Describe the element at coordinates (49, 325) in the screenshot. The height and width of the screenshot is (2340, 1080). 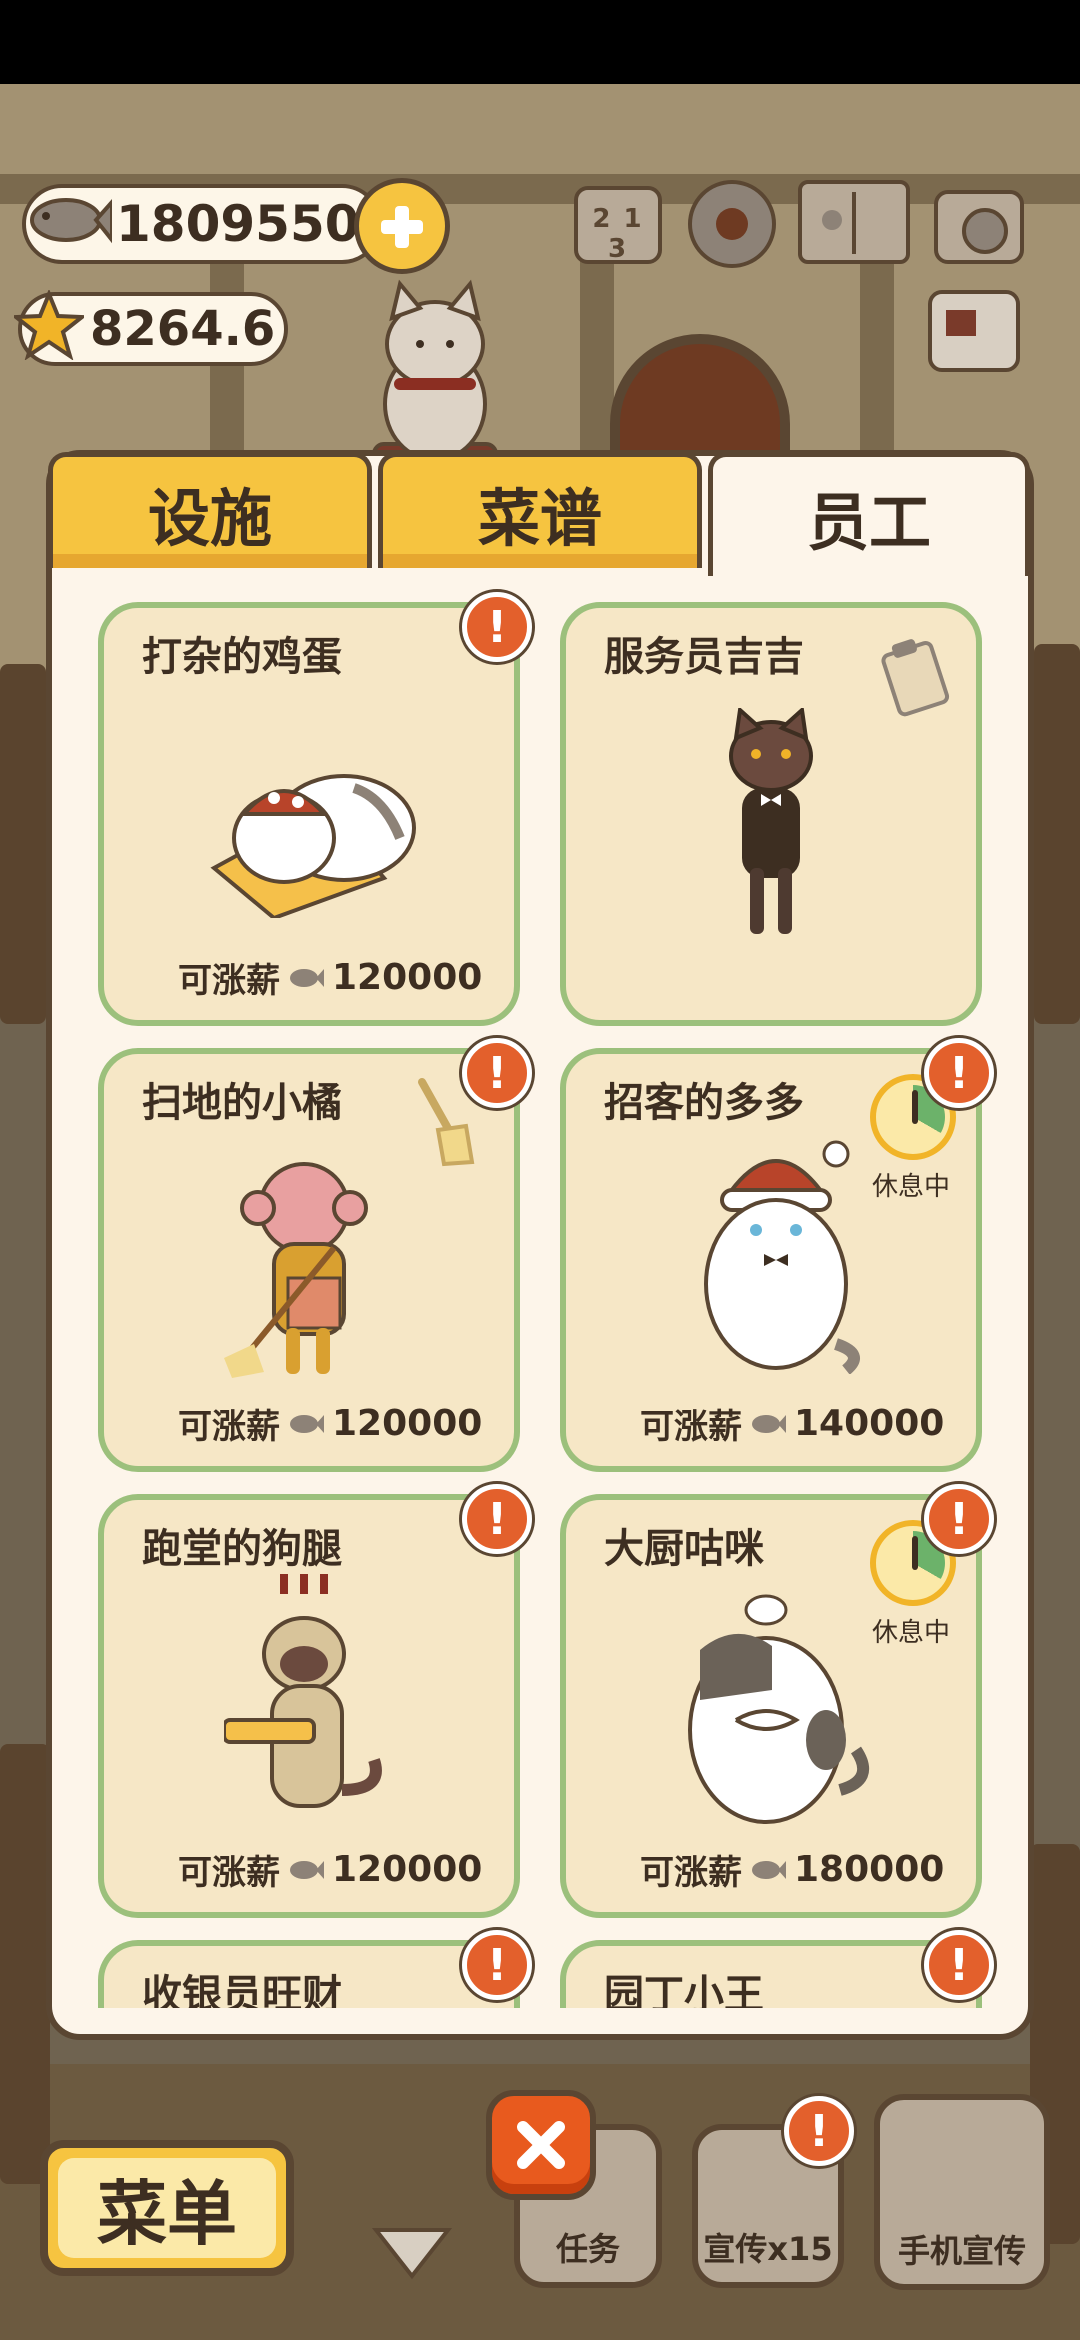
I see `star-icon` at that location.